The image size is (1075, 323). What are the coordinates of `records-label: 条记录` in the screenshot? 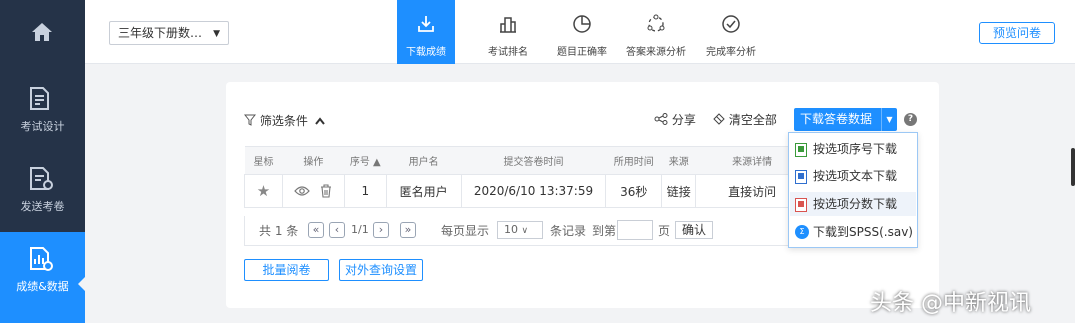 It's located at (568, 231).